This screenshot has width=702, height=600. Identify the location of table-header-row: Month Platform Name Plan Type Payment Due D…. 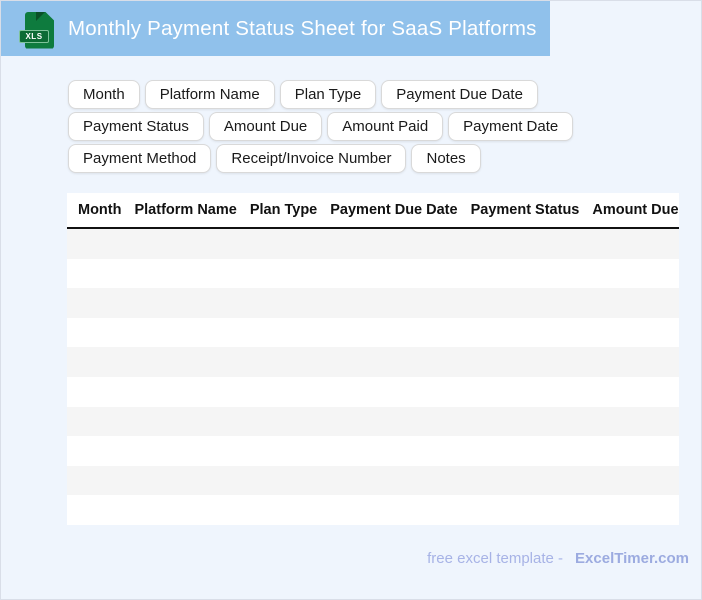
(373, 211).